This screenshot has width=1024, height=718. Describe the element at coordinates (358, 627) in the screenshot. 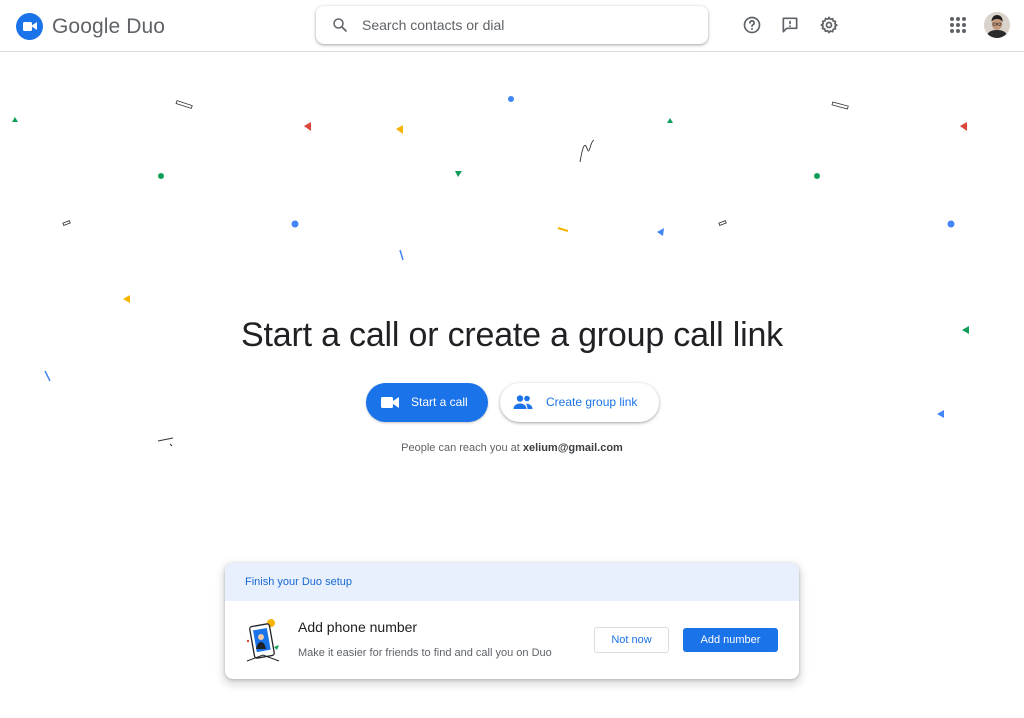

I see `setup-card-title: Add phone number` at that location.